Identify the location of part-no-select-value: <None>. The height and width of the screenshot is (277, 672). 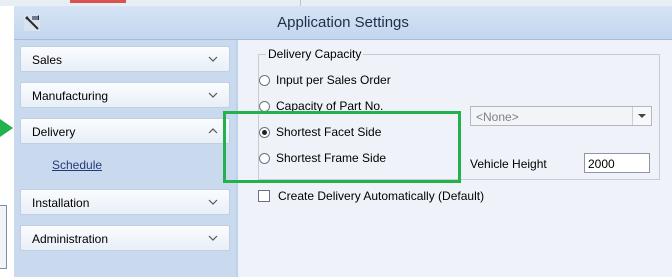
(497, 117).